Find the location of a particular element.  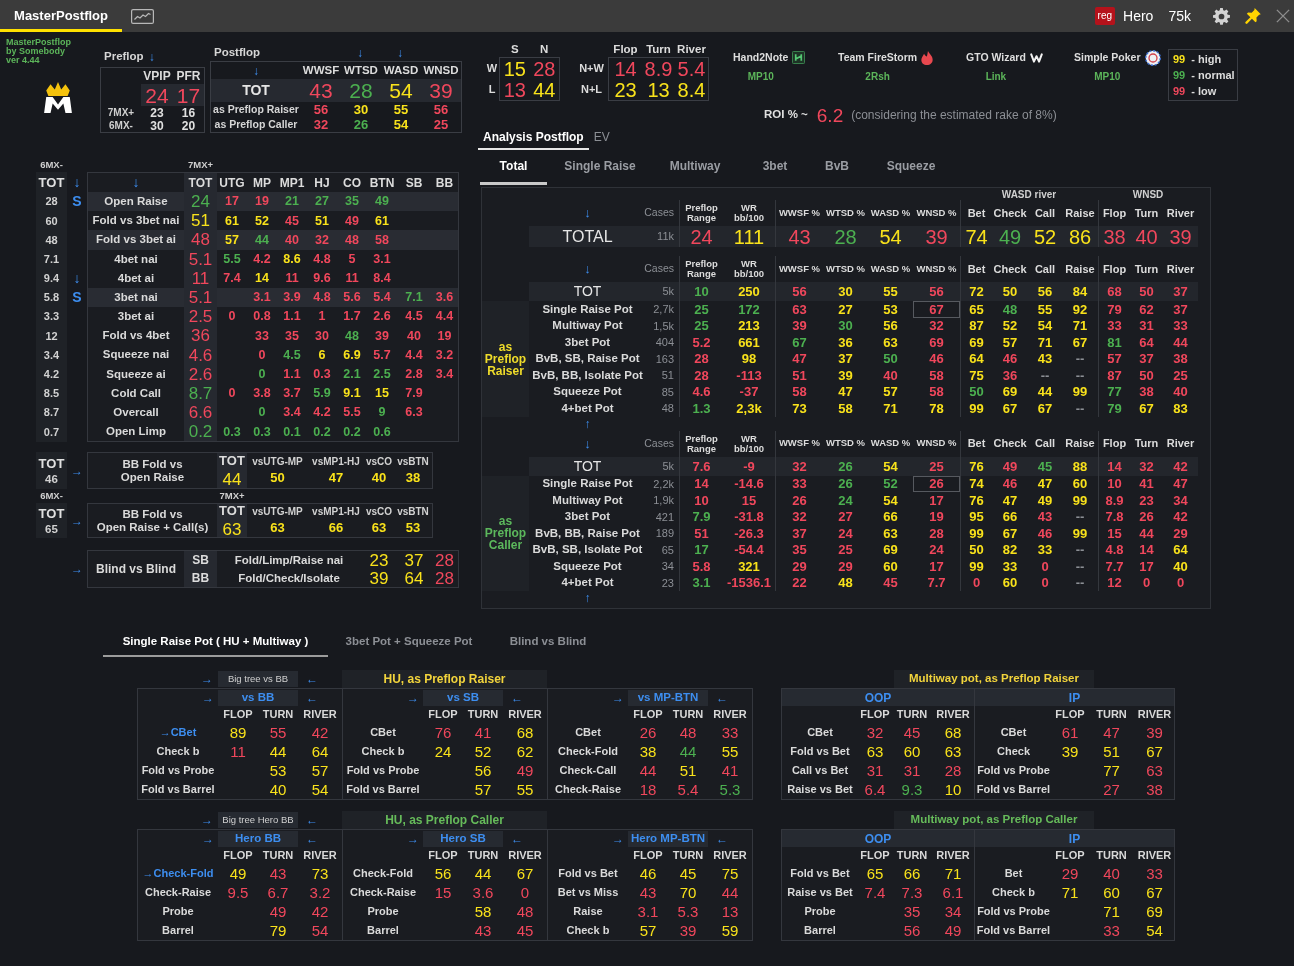

stat-value: 60 is located at coordinates (51, 221).